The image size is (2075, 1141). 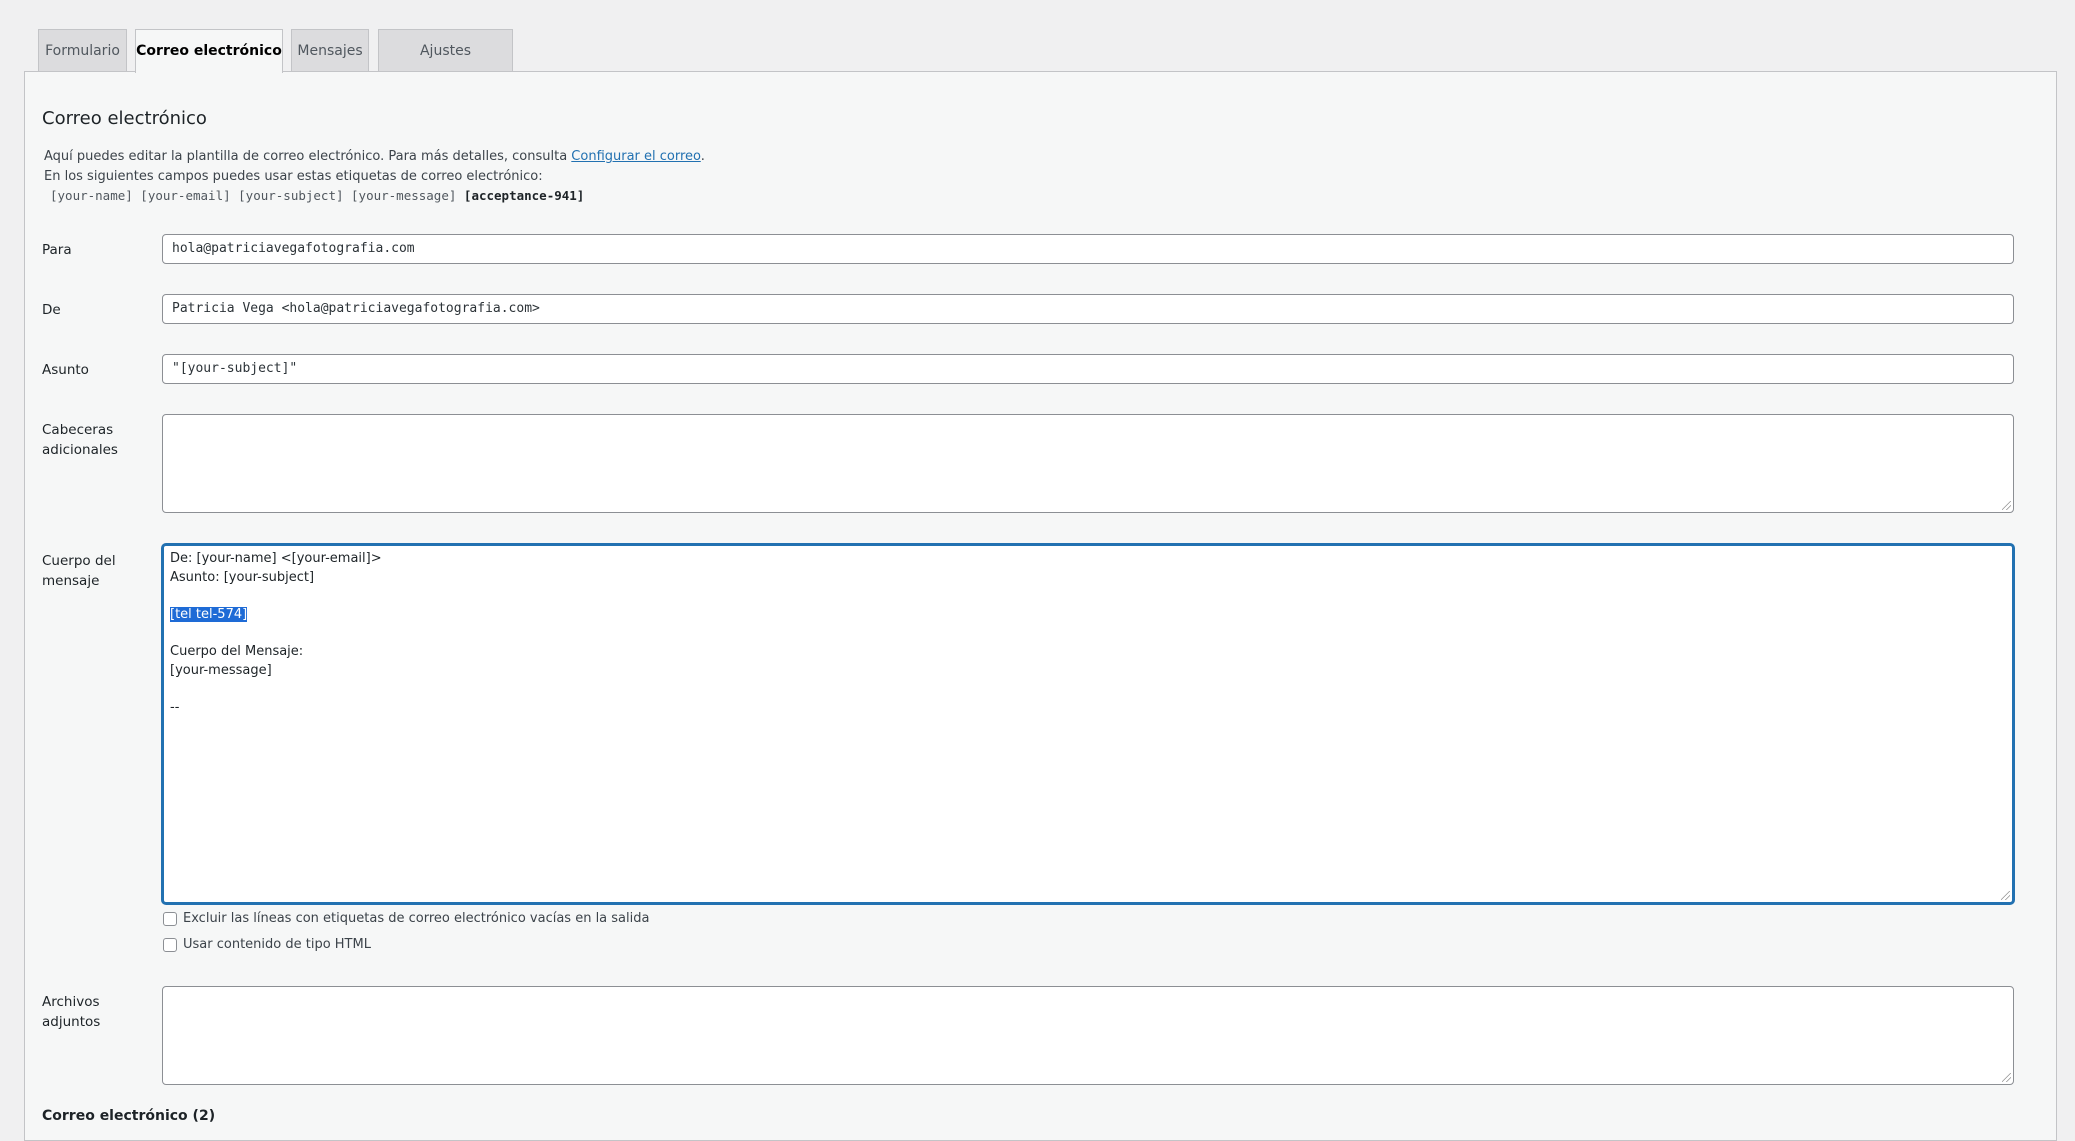 What do you see at coordinates (276, 615) in the screenshot?
I see `body-line-selected: [tel tel-574]` at bounding box center [276, 615].